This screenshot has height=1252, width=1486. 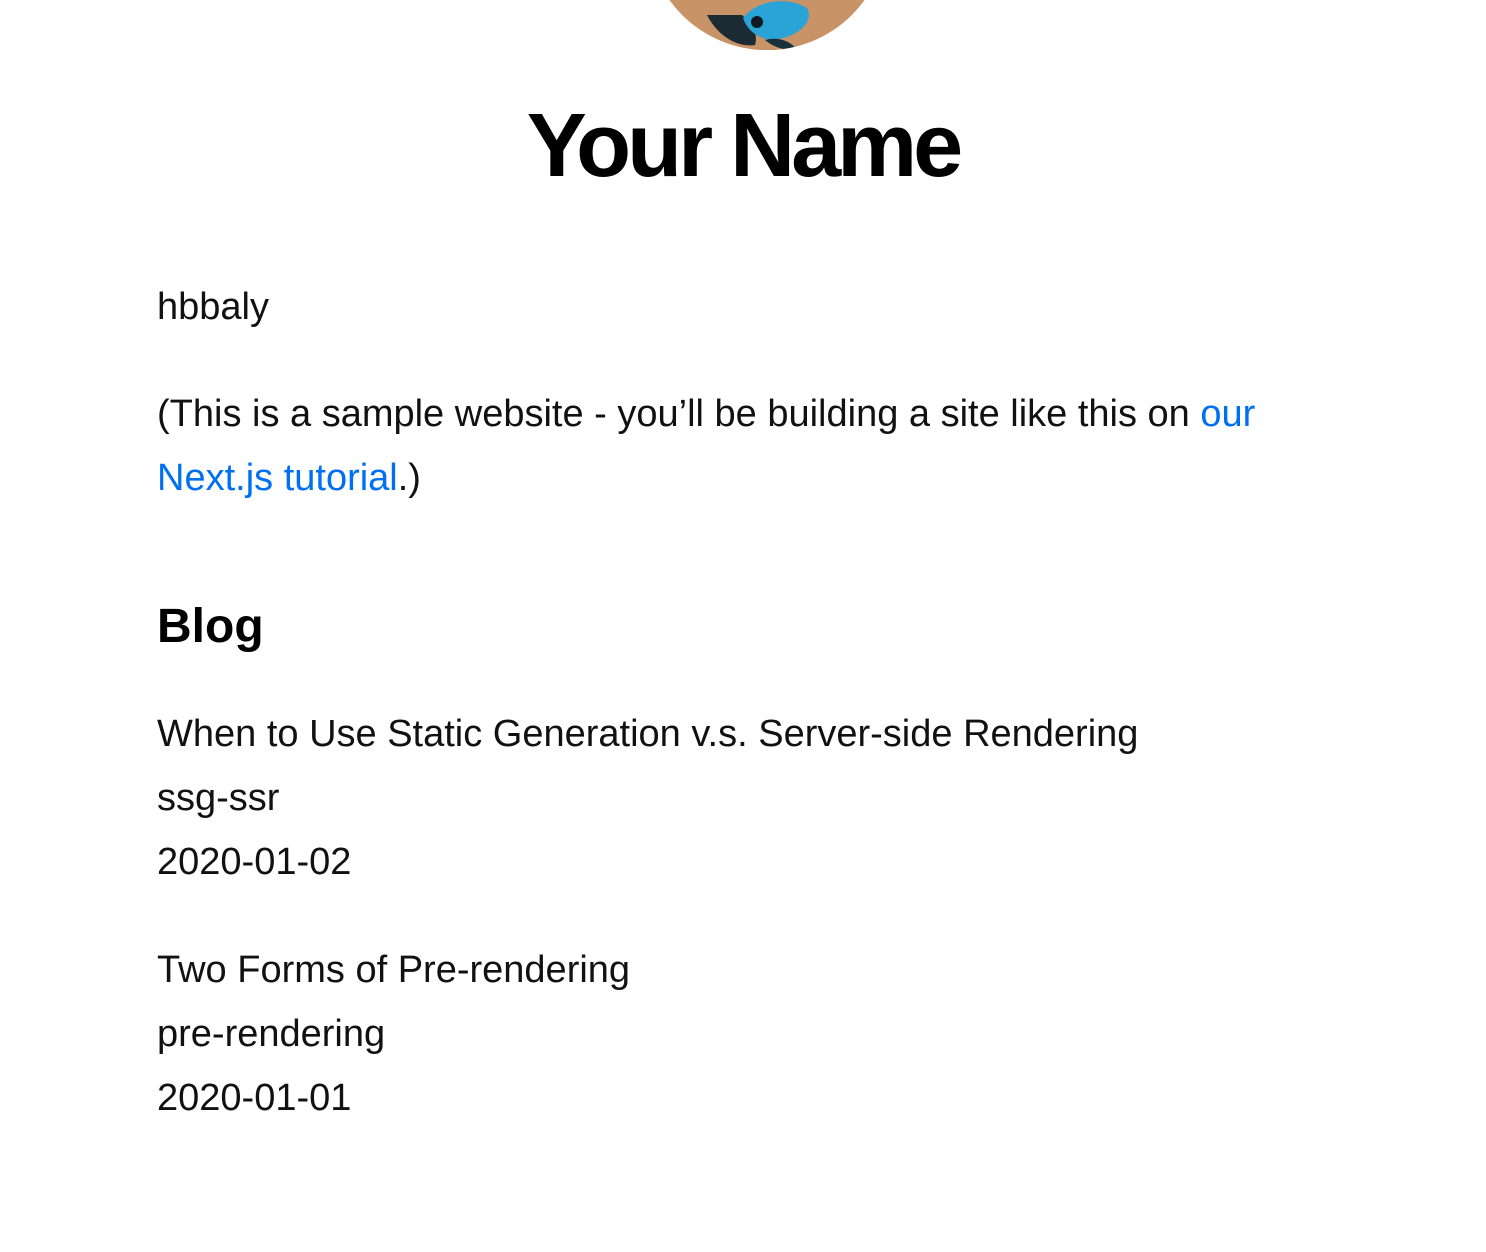 I want to click on intro-text: hbbaly, so click(x=213, y=307).